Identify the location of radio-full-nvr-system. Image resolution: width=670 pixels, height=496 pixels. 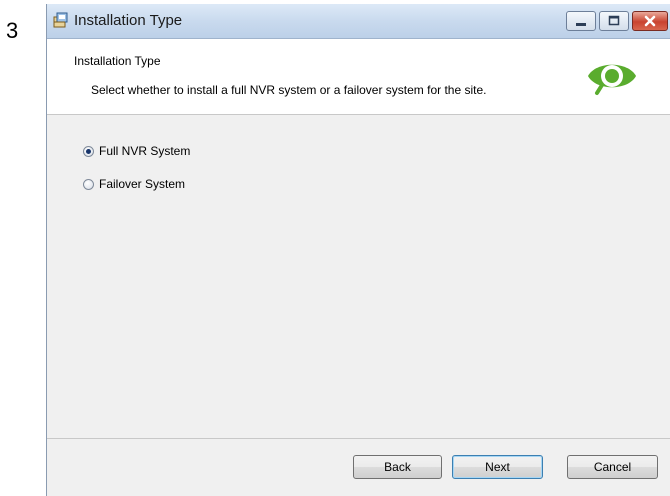
(88, 151).